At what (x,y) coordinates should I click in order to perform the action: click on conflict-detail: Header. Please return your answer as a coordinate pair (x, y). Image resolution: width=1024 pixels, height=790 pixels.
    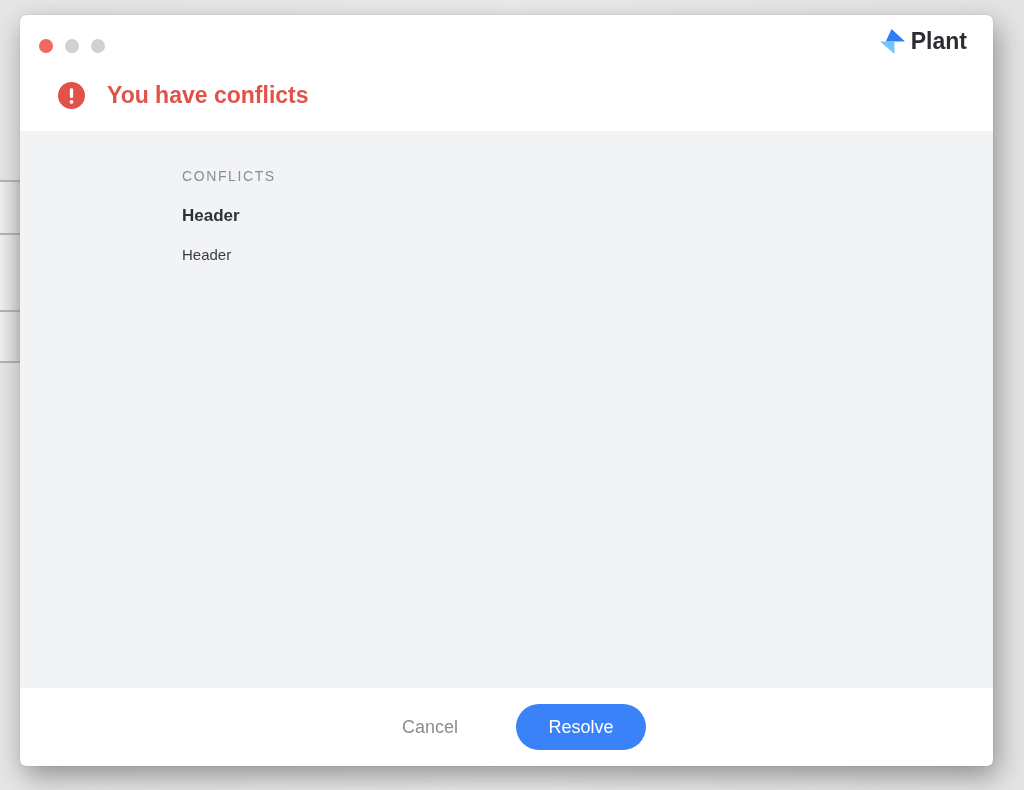
    Looking at the image, I should click on (207, 255).